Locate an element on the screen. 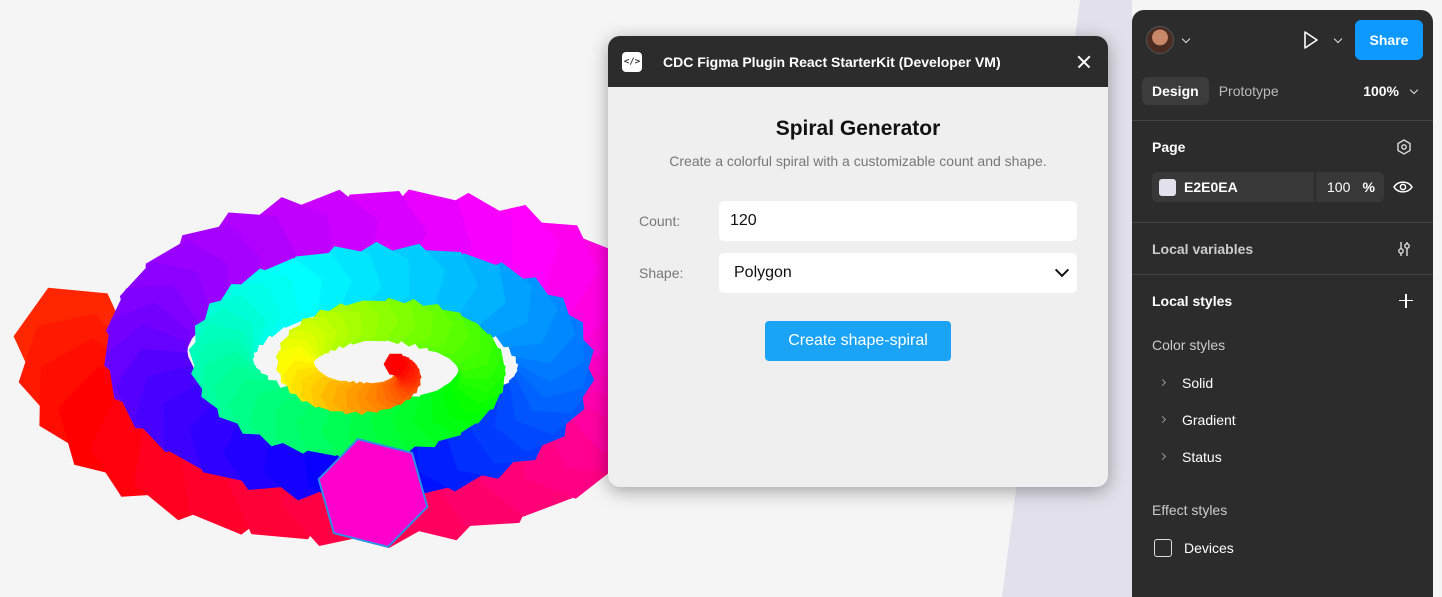 The height and width of the screenshot is (597, 1442). effect-styles-title: Effect styles is located at coordinates (1190, 510).